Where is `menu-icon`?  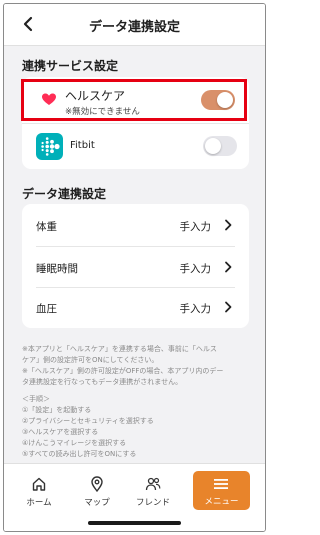 menu-icon is located at coordinates (221, 484).